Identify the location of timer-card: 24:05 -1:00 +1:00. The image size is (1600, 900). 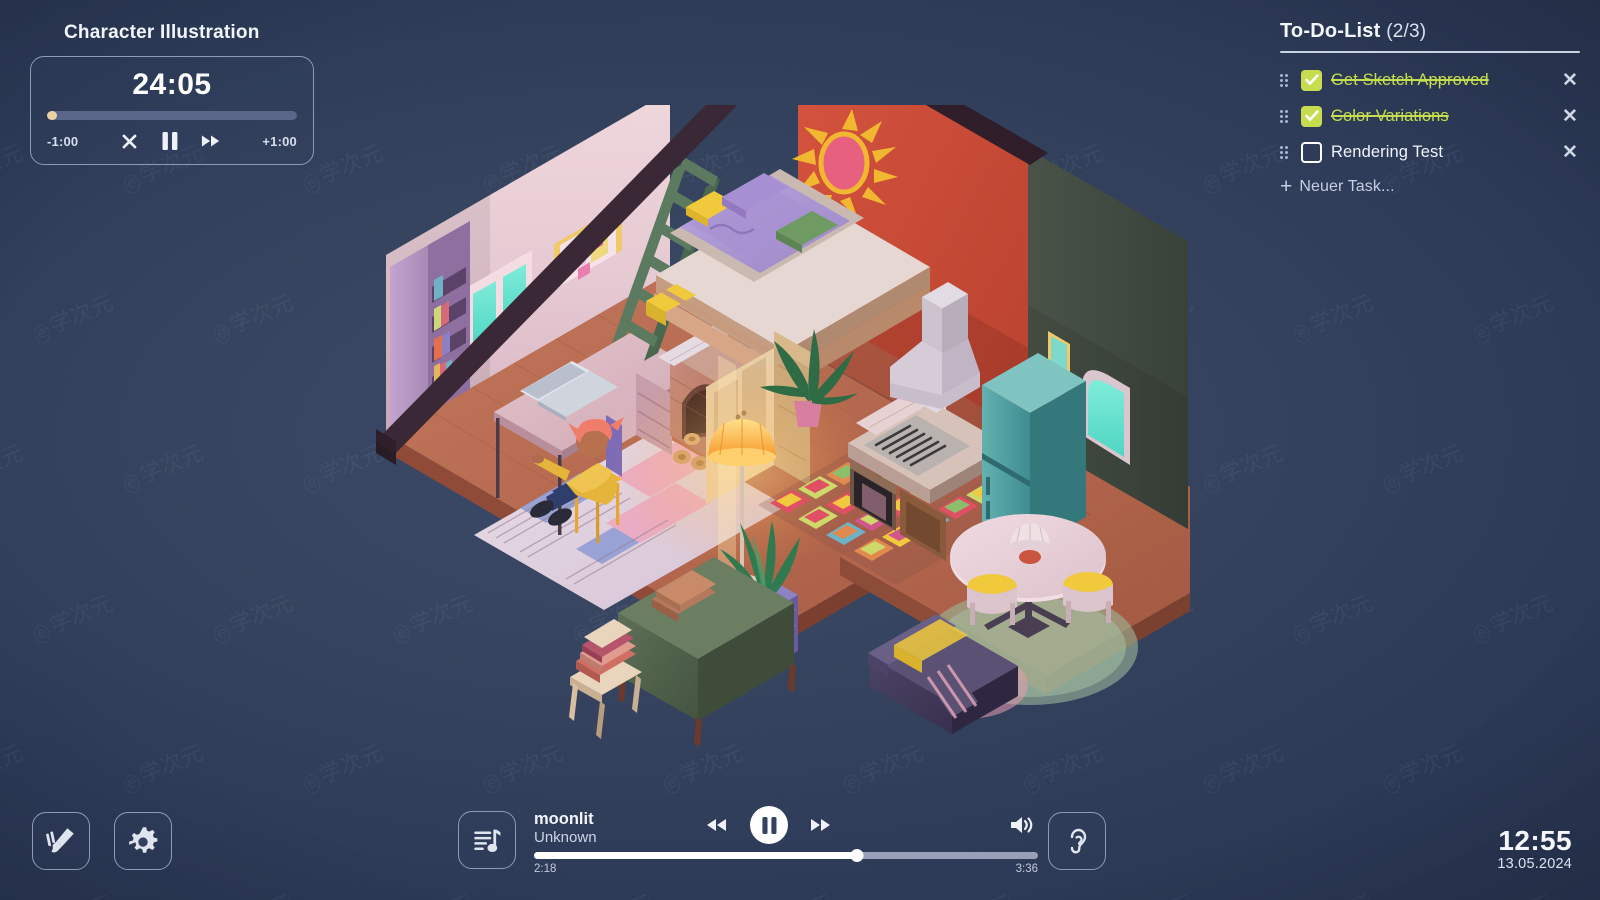
(172, 110).